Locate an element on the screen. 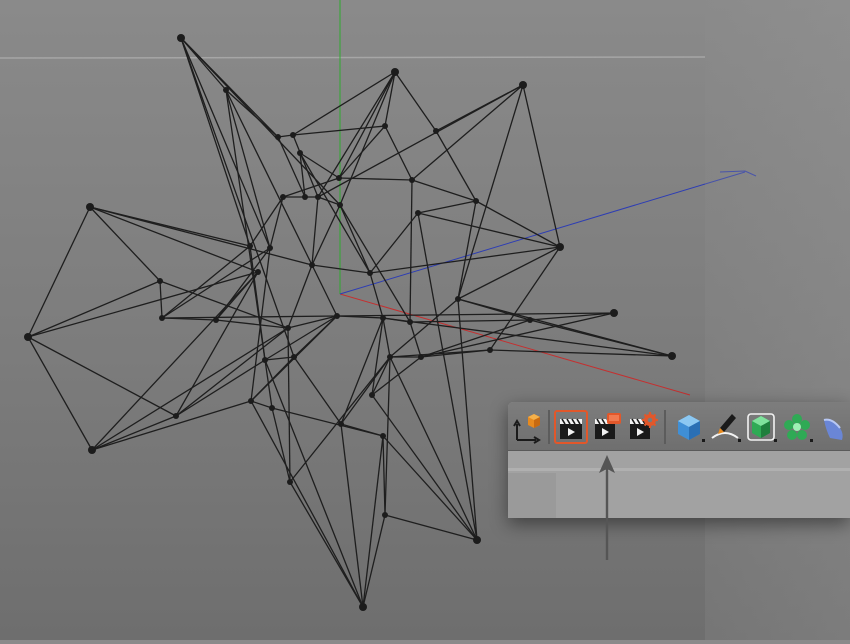 This screenshot has height=644, width=850. render-to-picture-viewer-button is located at coordinates (607, 427).